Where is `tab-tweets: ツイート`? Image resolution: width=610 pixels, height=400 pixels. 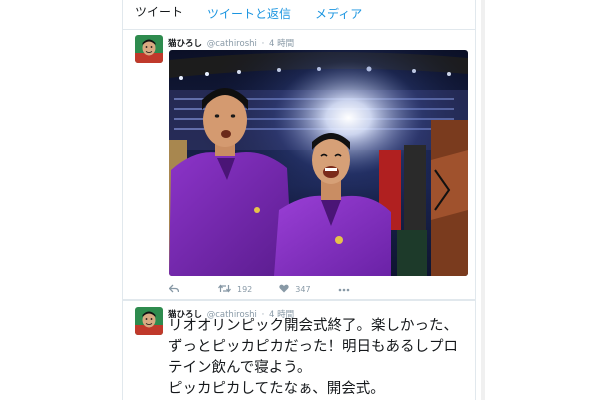 tab-tweets: ツイート is located at coordinates (164, 16).